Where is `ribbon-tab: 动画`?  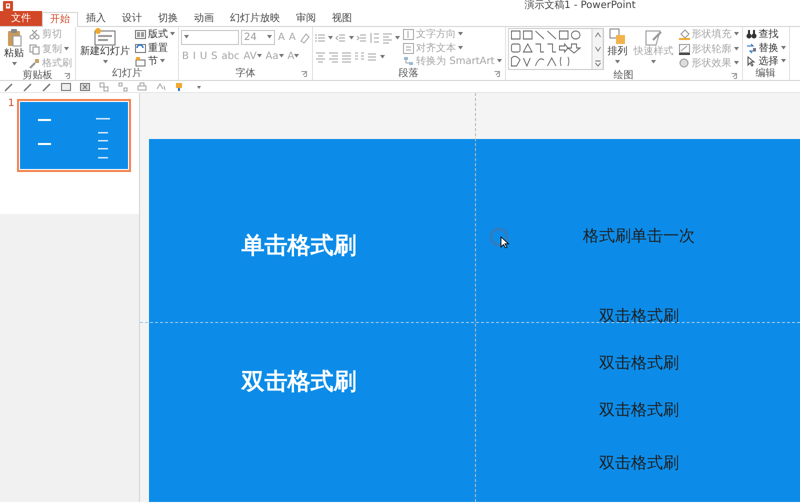
ribbon-tab: 动画 is located at coordinates (204, 18).